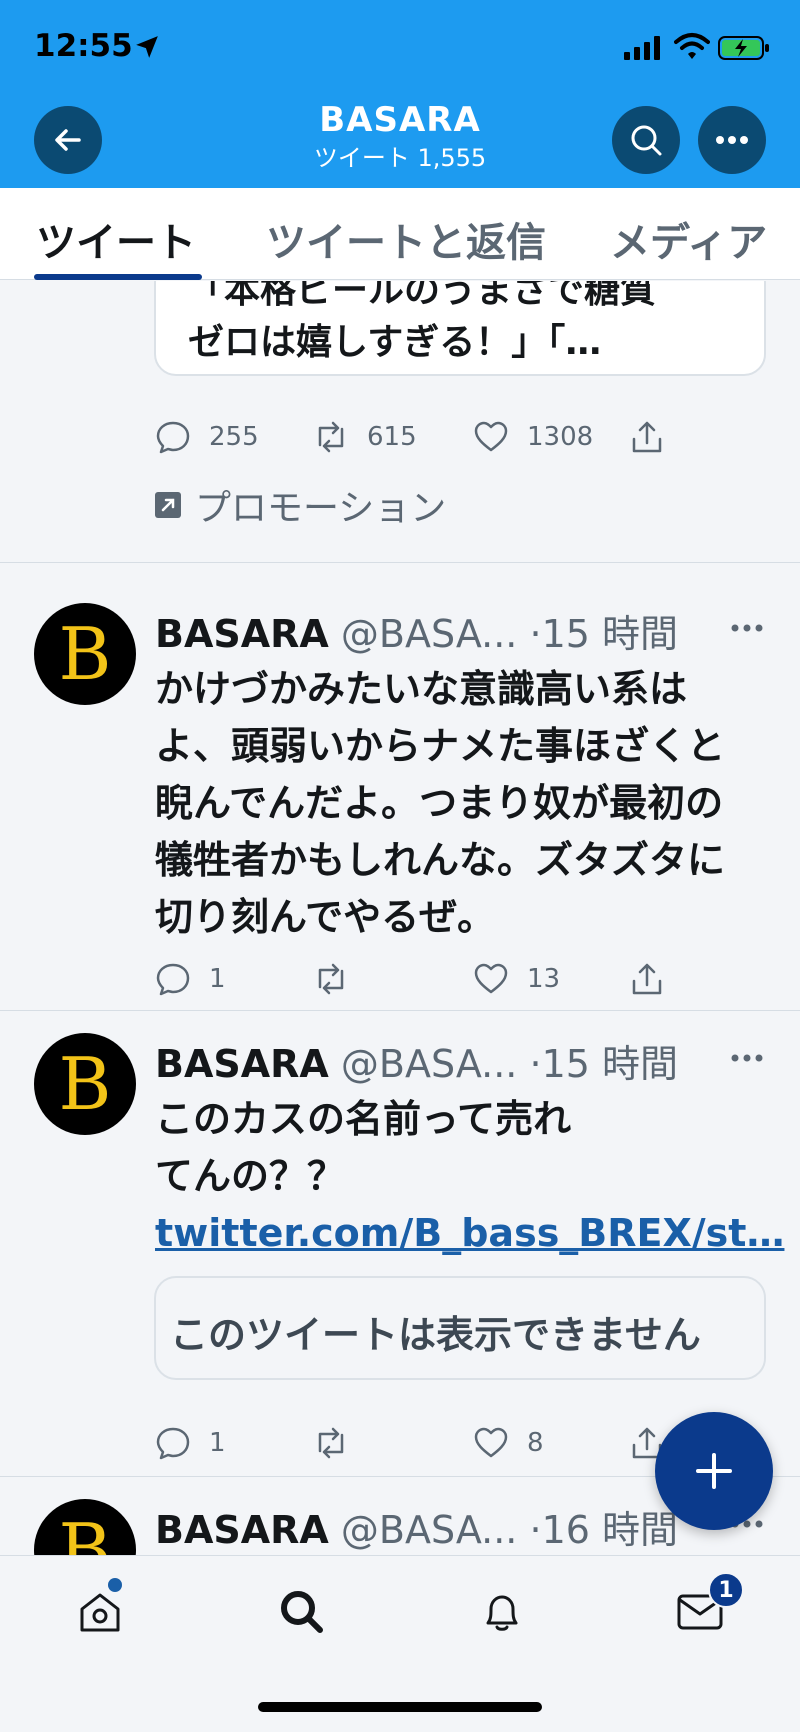  Describe the element at coordinates (83, 46) in the screenshot. I see `status-time: 12:55` at that location.